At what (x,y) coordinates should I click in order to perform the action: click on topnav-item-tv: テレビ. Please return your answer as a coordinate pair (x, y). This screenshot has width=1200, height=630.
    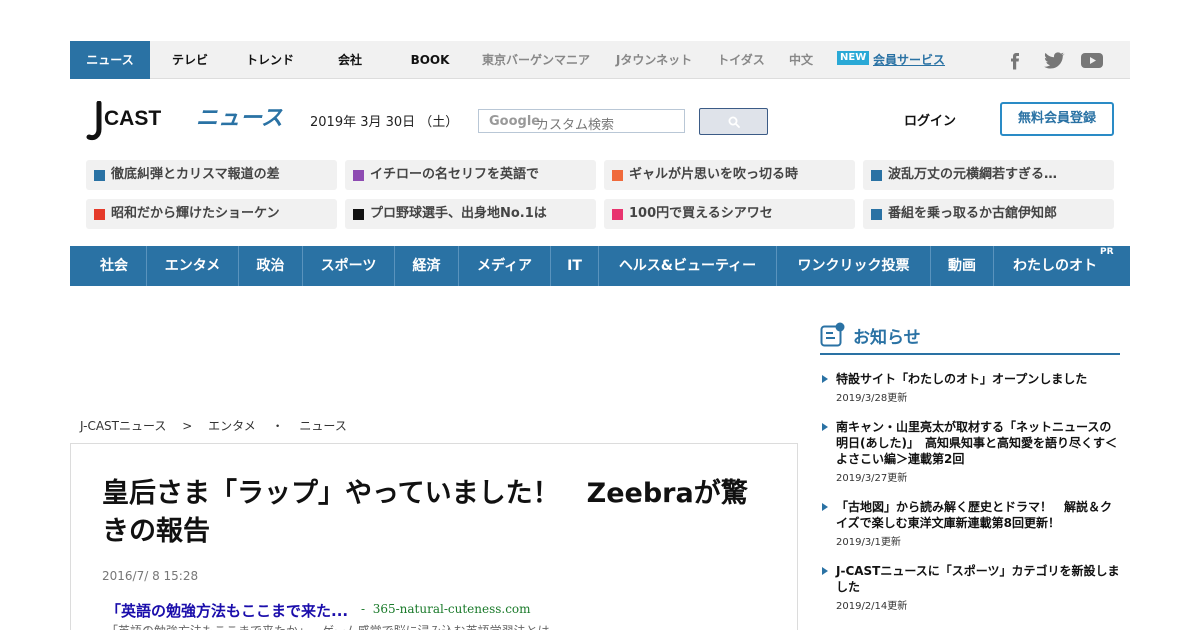
    Looking at the image, I should click on (190, 60).